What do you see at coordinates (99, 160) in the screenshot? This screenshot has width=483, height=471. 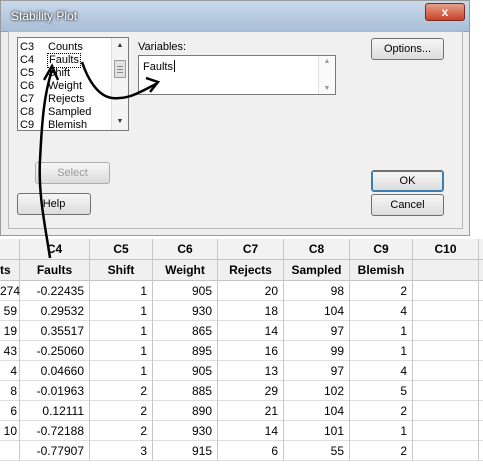 I see `annotation-arrow` at bounding box center [99, 160].